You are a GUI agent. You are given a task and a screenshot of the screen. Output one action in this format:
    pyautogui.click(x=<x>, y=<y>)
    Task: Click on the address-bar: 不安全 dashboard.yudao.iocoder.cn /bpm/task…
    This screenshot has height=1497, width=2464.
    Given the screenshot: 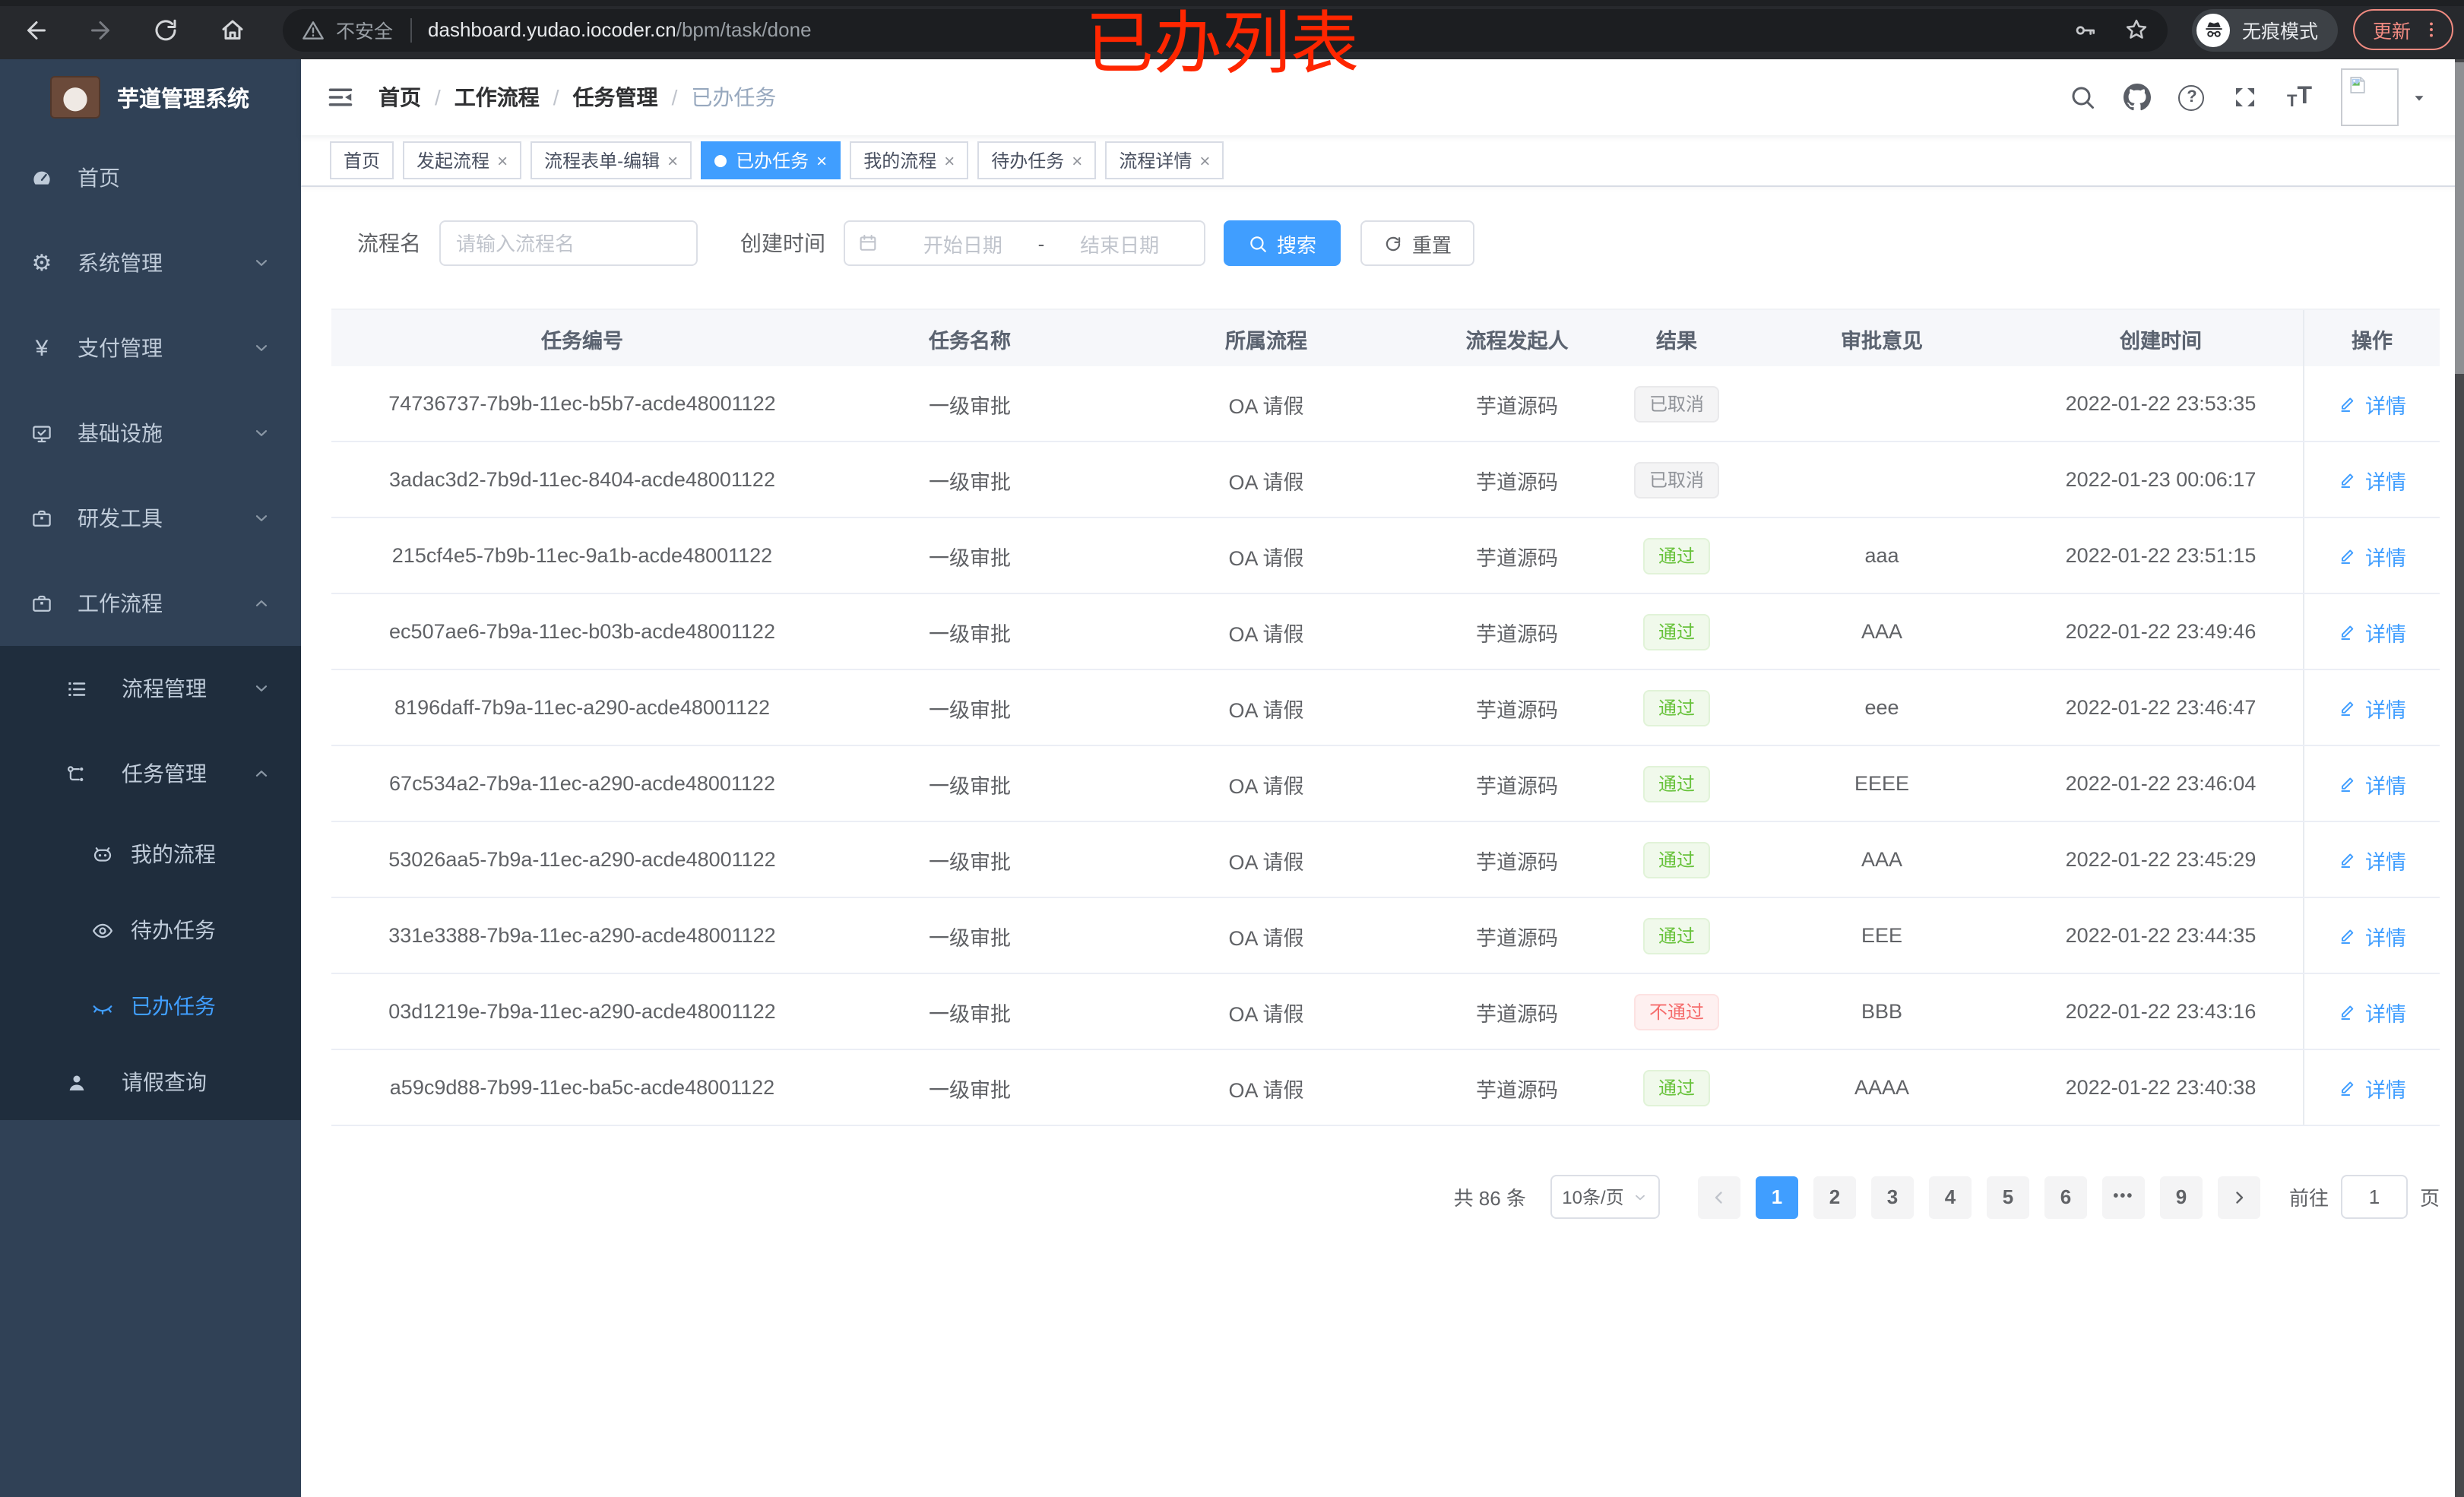 What is the action you would take?
    pyautogui.click(x=1225, y=29)
    